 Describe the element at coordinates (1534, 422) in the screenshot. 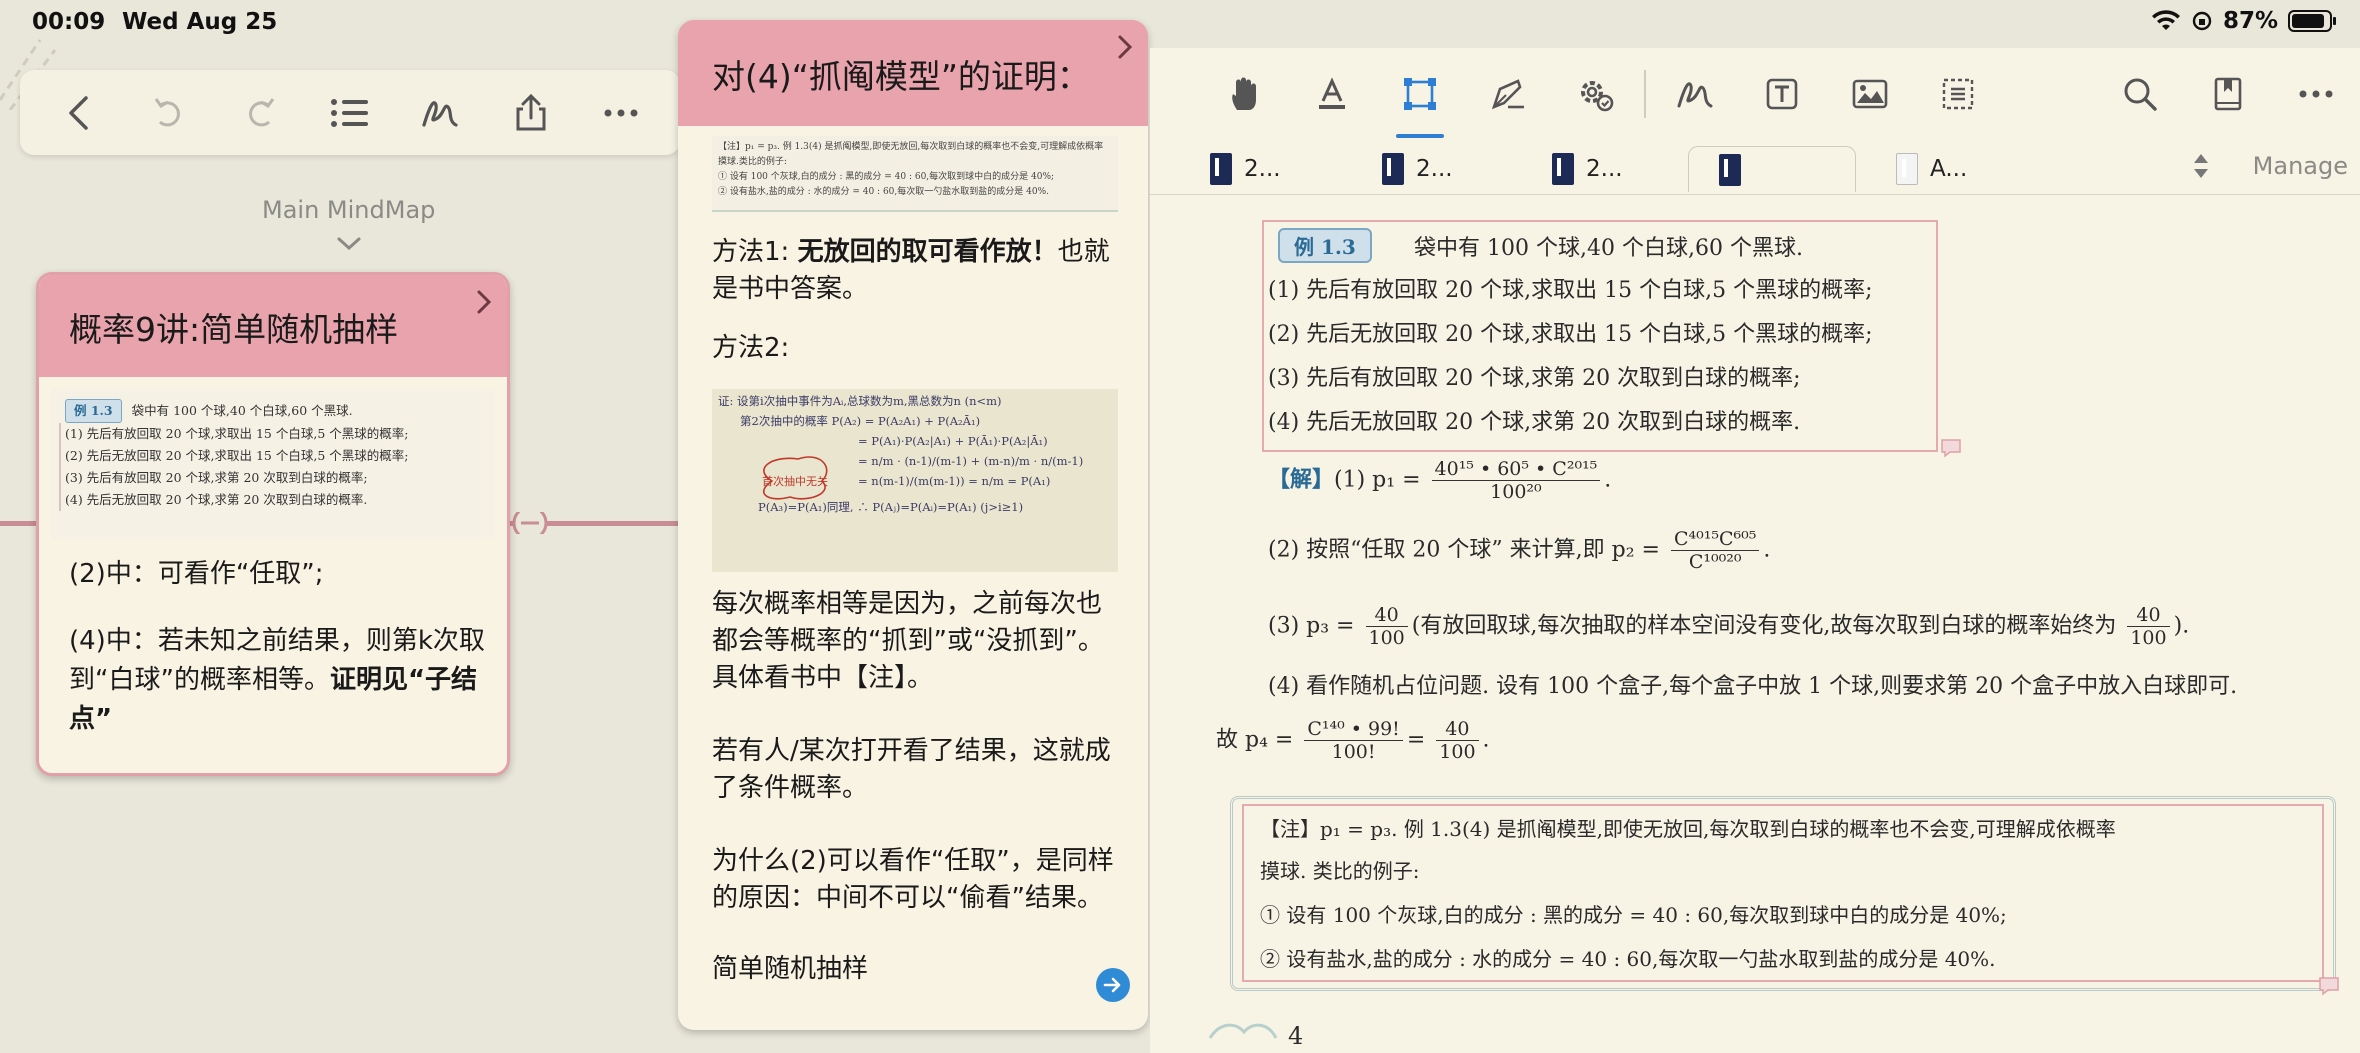

I see `example-question: (4) 先后无放回取 20 个球,求第 20 次取到白球的概率.` at that location.